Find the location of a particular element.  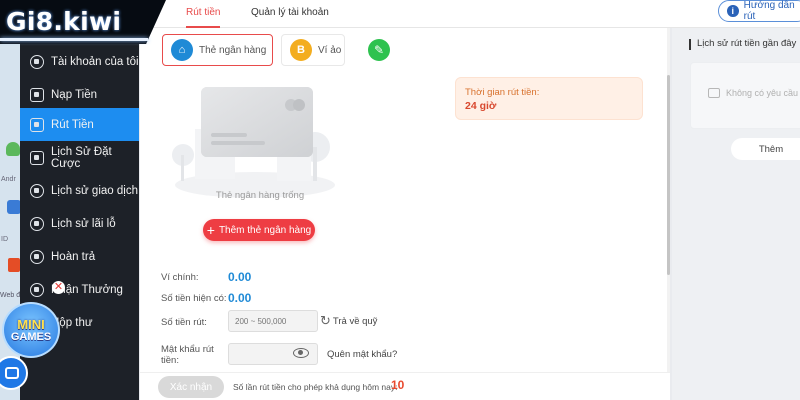

method-label: Thẻ ngân hàng is located at coordinates (233, 50).